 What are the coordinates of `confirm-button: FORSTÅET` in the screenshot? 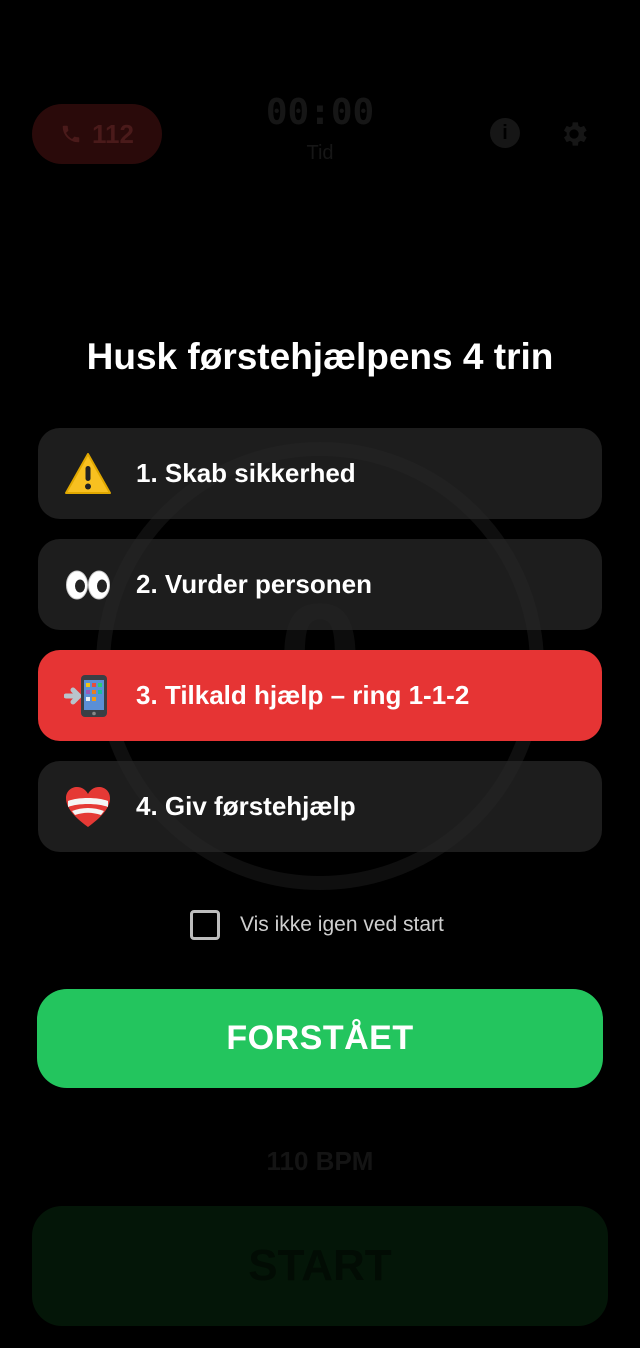 It's located at (320, 1038).